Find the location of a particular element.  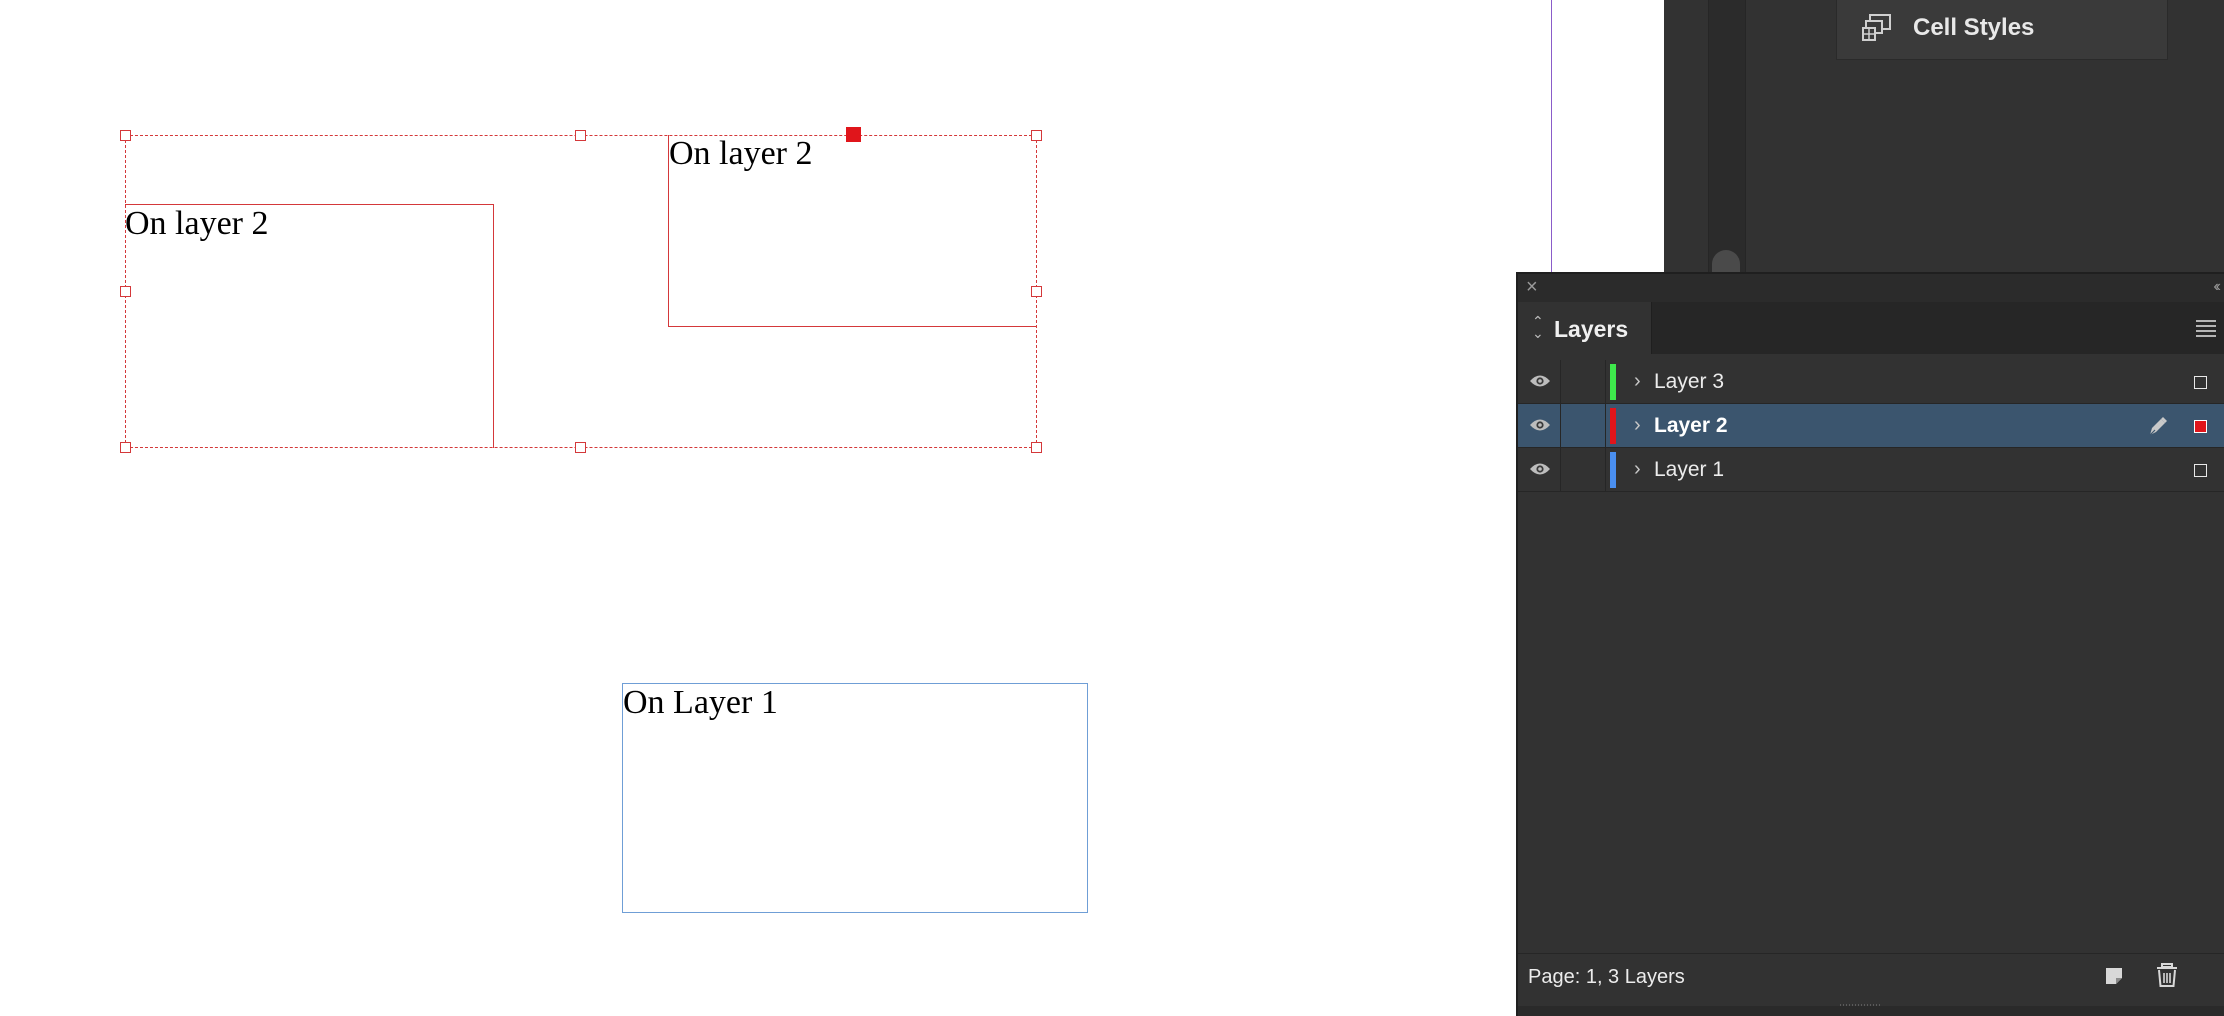

resize-handle-top-center is located at coordinates (580, 135).